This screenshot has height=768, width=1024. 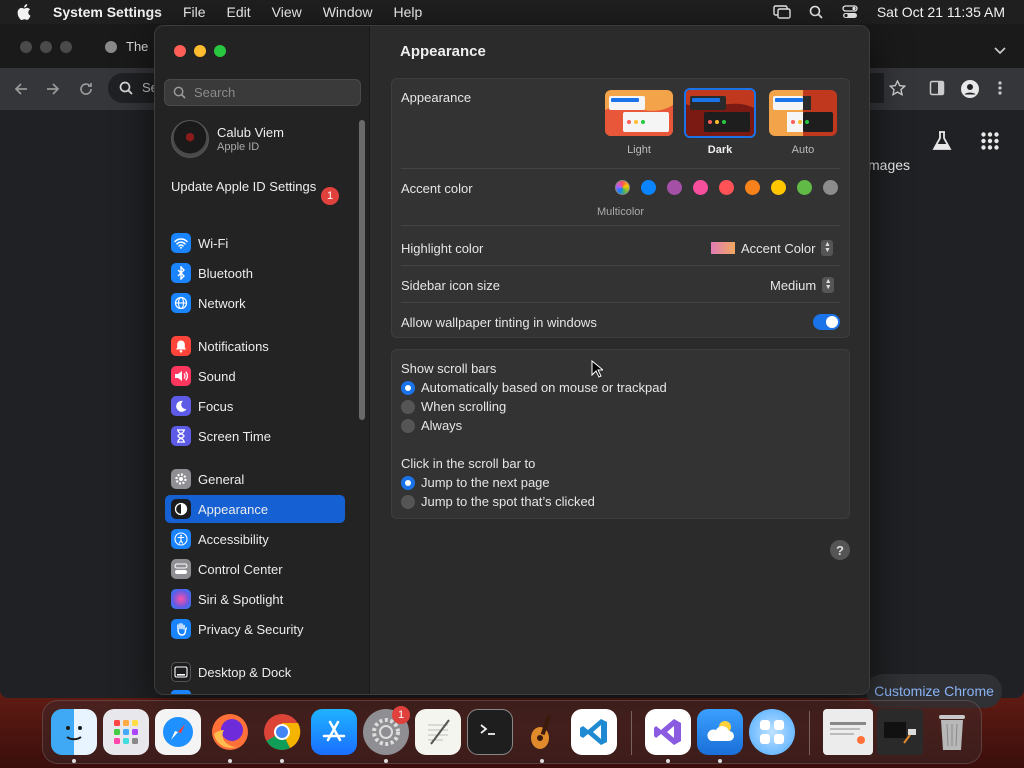 What do you see at coordinates (362, 270) in the screenshot?
I see `sidebar-scrollbar` at bounding box center [362, 270].